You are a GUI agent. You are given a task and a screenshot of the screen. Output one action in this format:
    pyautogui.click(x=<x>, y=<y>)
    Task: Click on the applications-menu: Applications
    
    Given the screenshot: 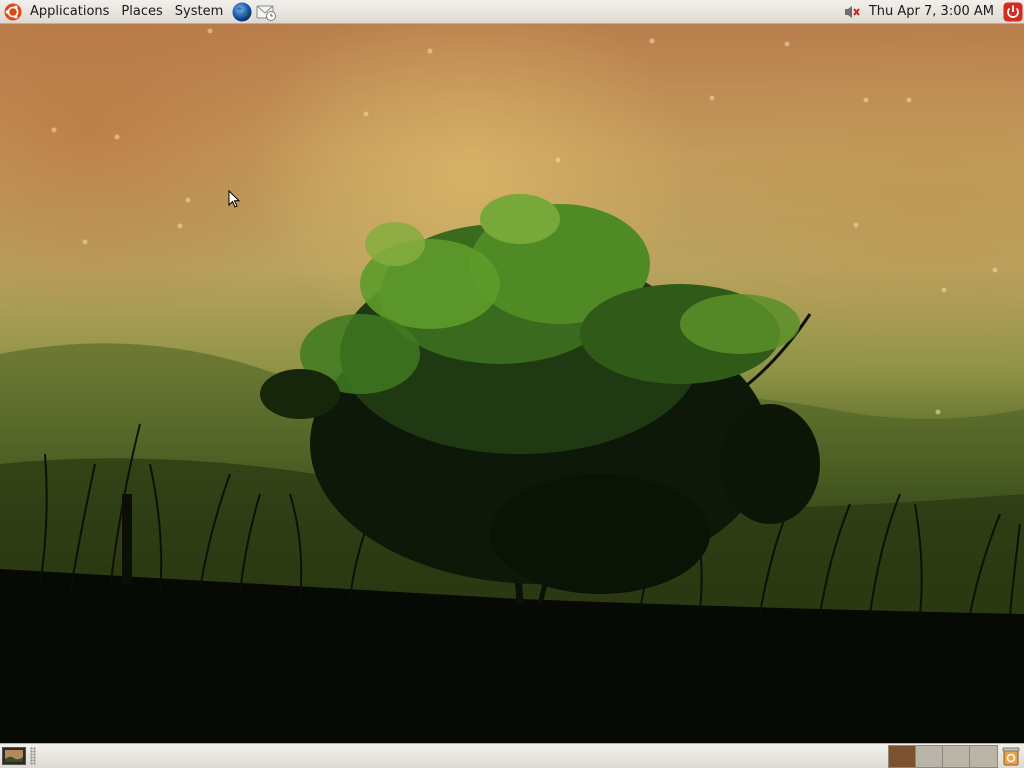 What is the action you would take?
    pyautogui.click(x=69, y=12)
    